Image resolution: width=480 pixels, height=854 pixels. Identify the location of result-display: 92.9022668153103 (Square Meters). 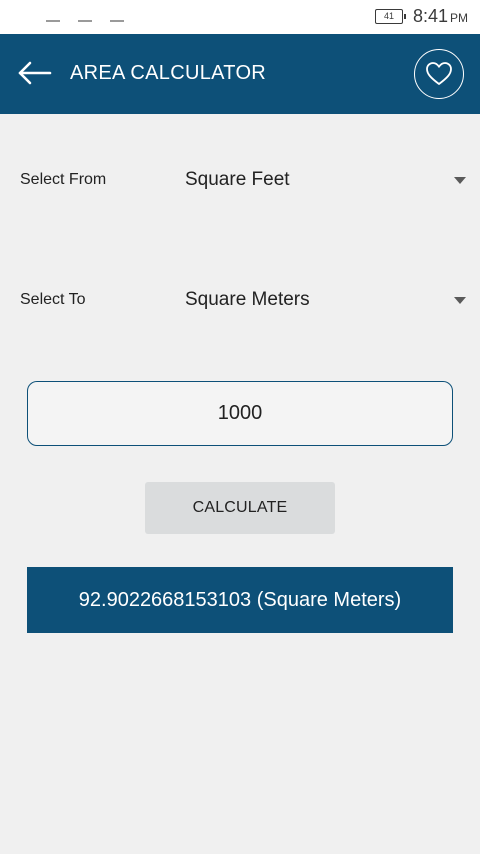
(240, 600).